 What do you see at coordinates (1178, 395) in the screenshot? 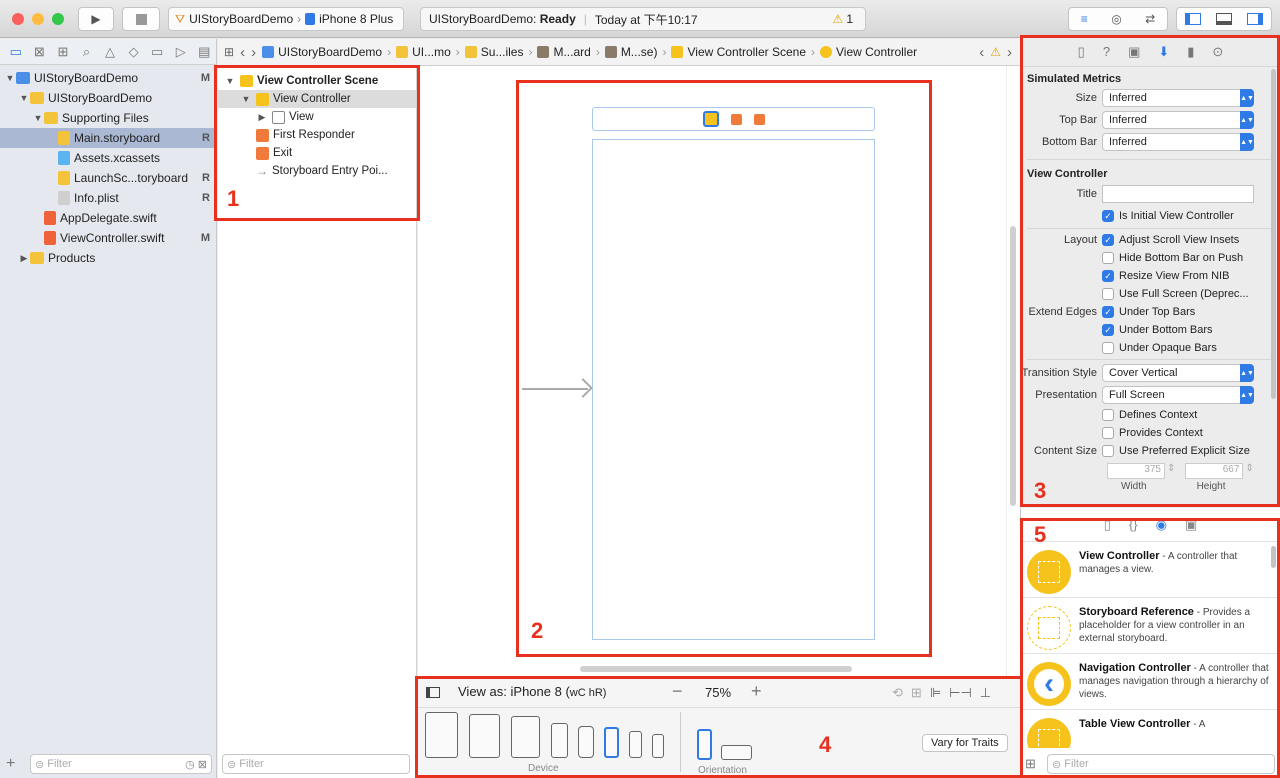
I see `presentation-select: Full Screen ▲▼` at bounding box center [1178, 395].